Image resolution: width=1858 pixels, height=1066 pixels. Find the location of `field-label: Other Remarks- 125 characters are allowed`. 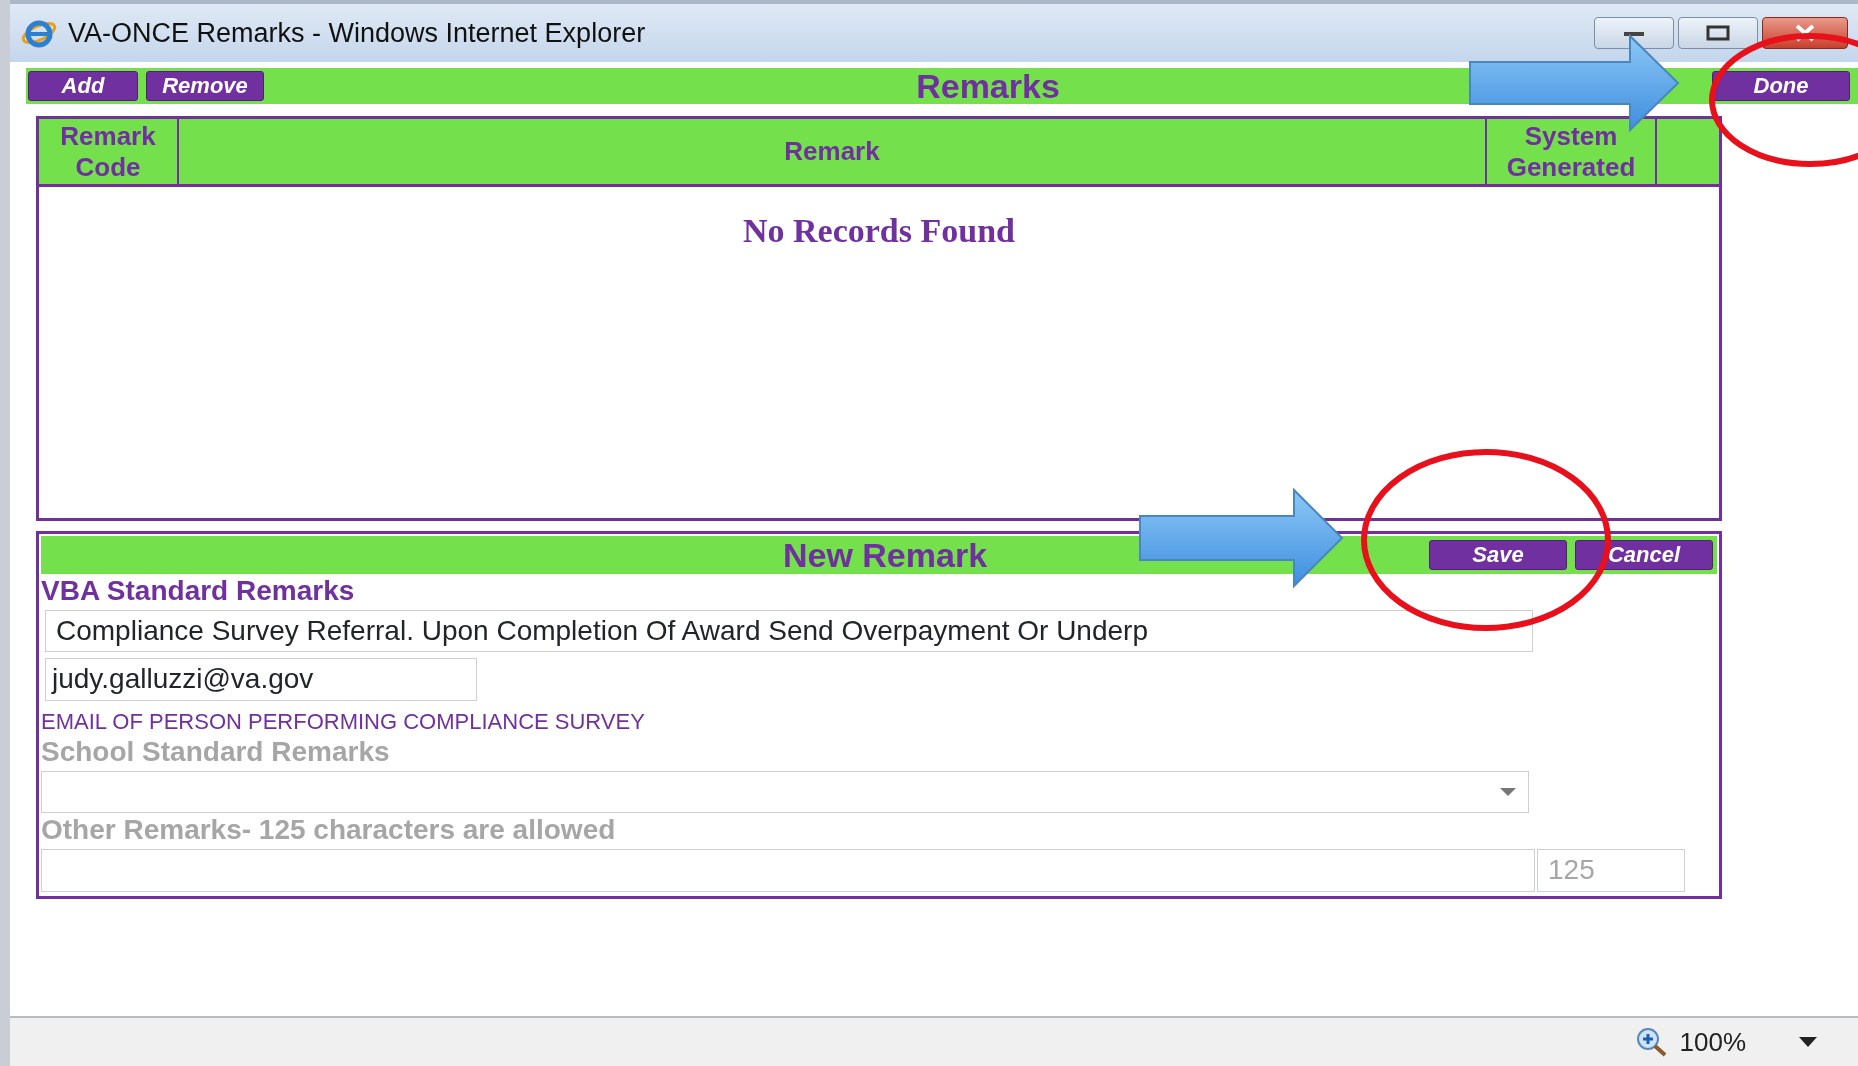

field-label: Other Remarks- 125 characters are allowed is located at coordinates (329, 830).